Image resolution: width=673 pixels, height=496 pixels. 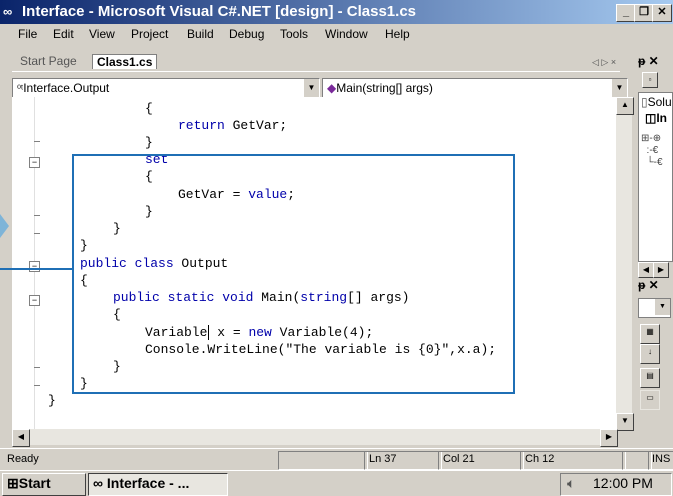 I want to click on properties-page-icon: ▤, so click(x=650, y=378).